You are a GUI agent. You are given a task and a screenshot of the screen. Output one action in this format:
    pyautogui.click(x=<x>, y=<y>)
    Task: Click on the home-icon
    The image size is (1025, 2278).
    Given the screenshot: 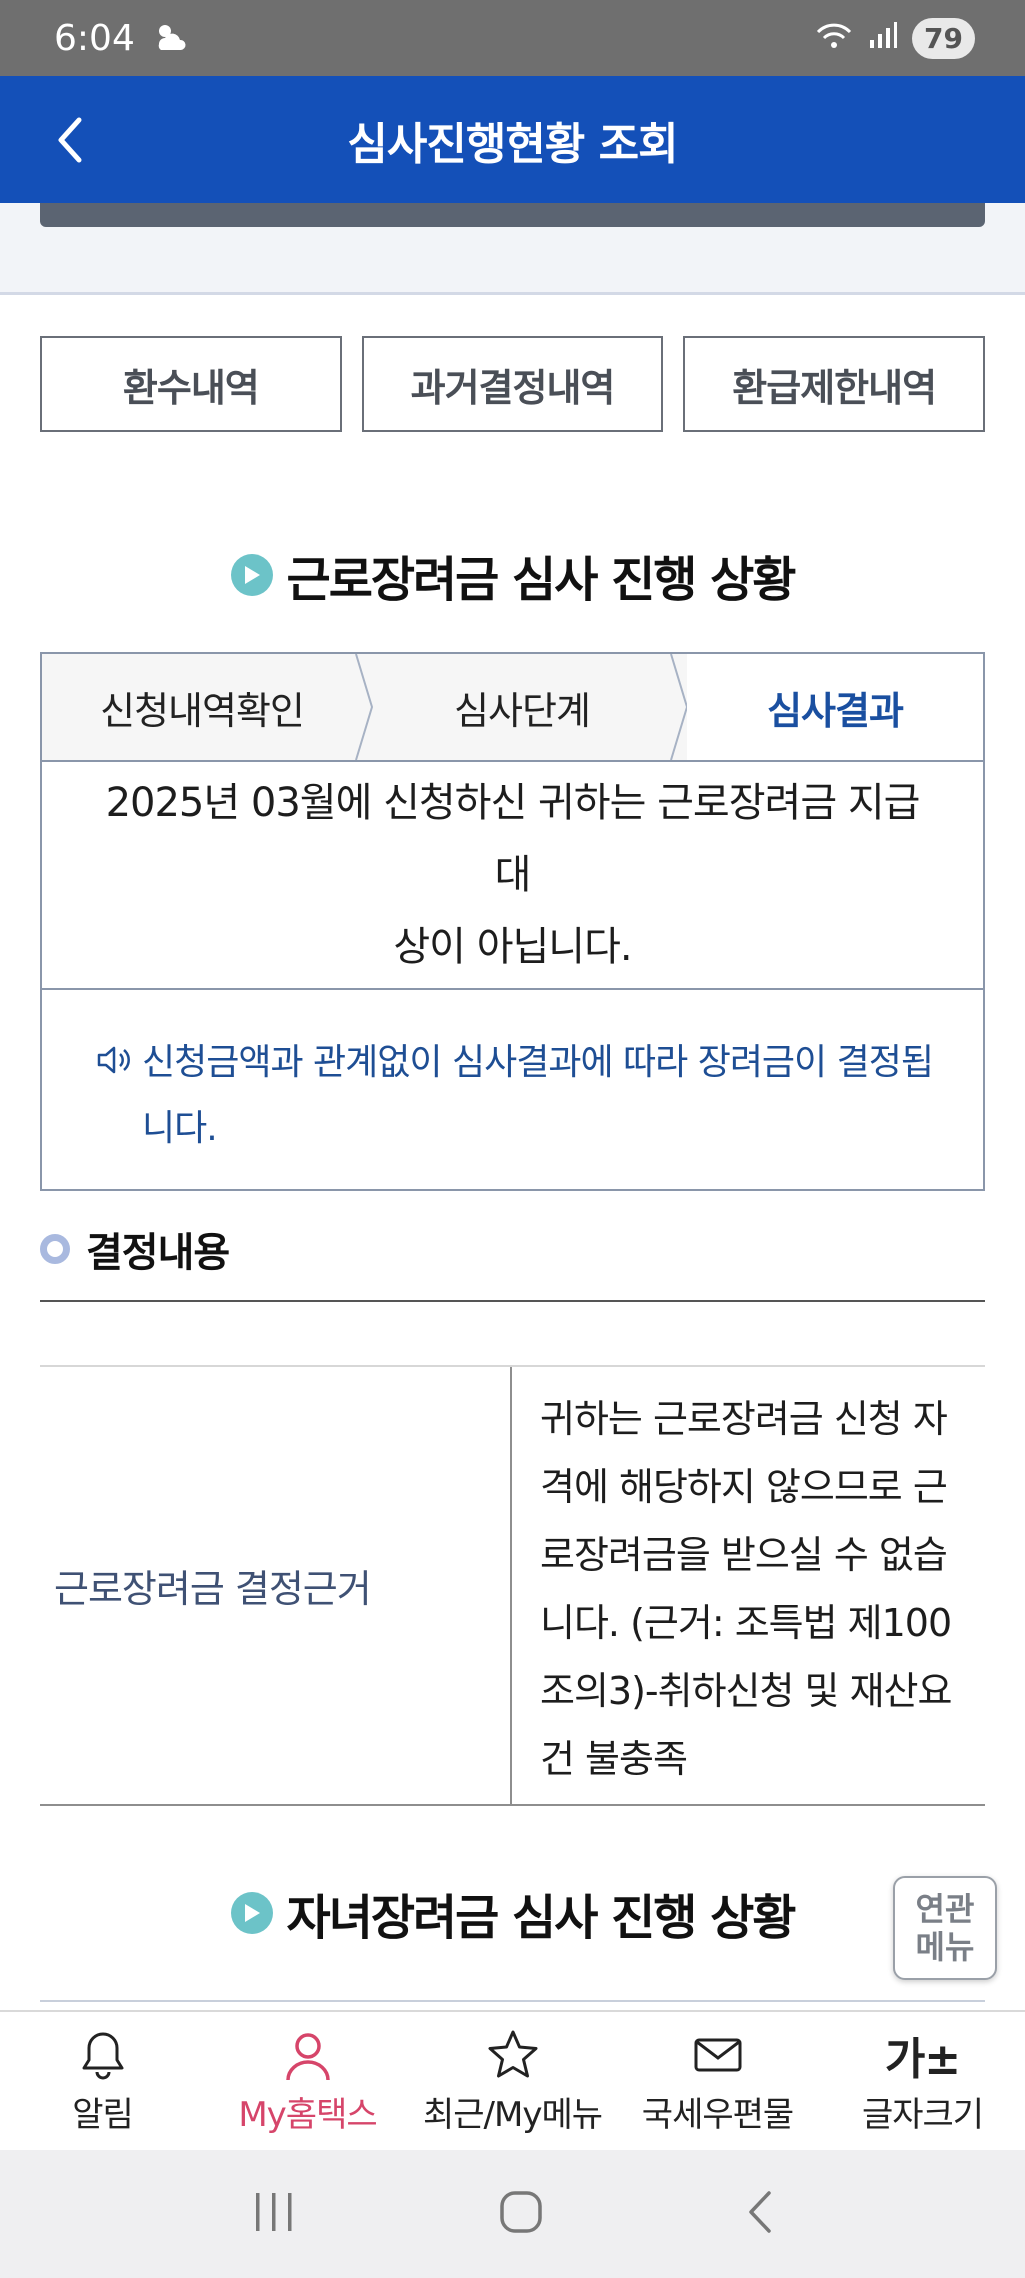 What is the action you would take?
    pyautogui.click(x=521, y=2214)
    